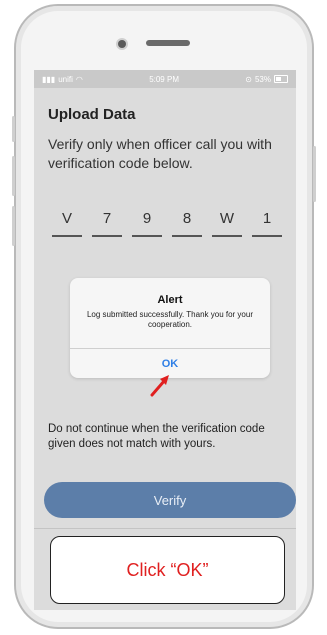  What do you see at coordinates (49, 79) in the screenshot?
I see `signal-icon: ▮▮▮` at bounding box center [49, 79].